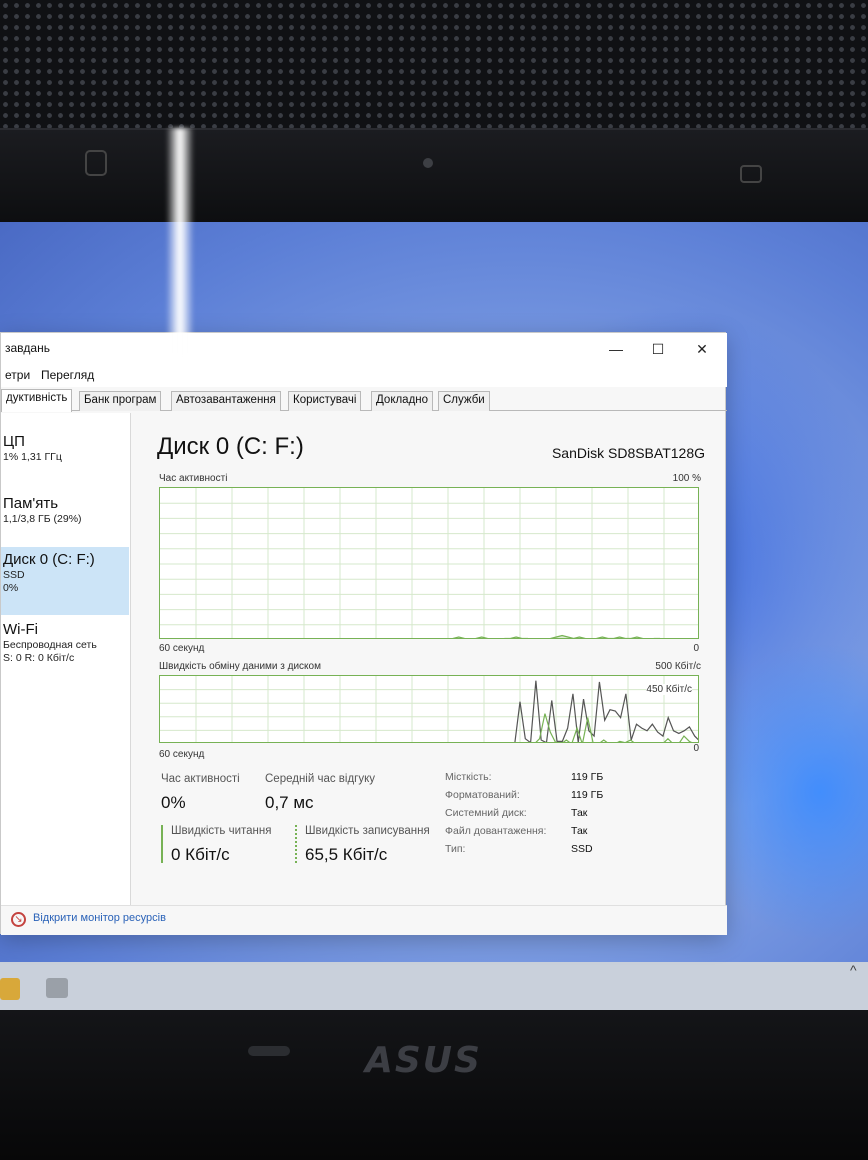 The width and height of the screenshot is (868, 1160). What do you see at coordinates (658, 349) in the screenshot?
I see `maximize-icon: ☐` at bounding box center [658, 349].